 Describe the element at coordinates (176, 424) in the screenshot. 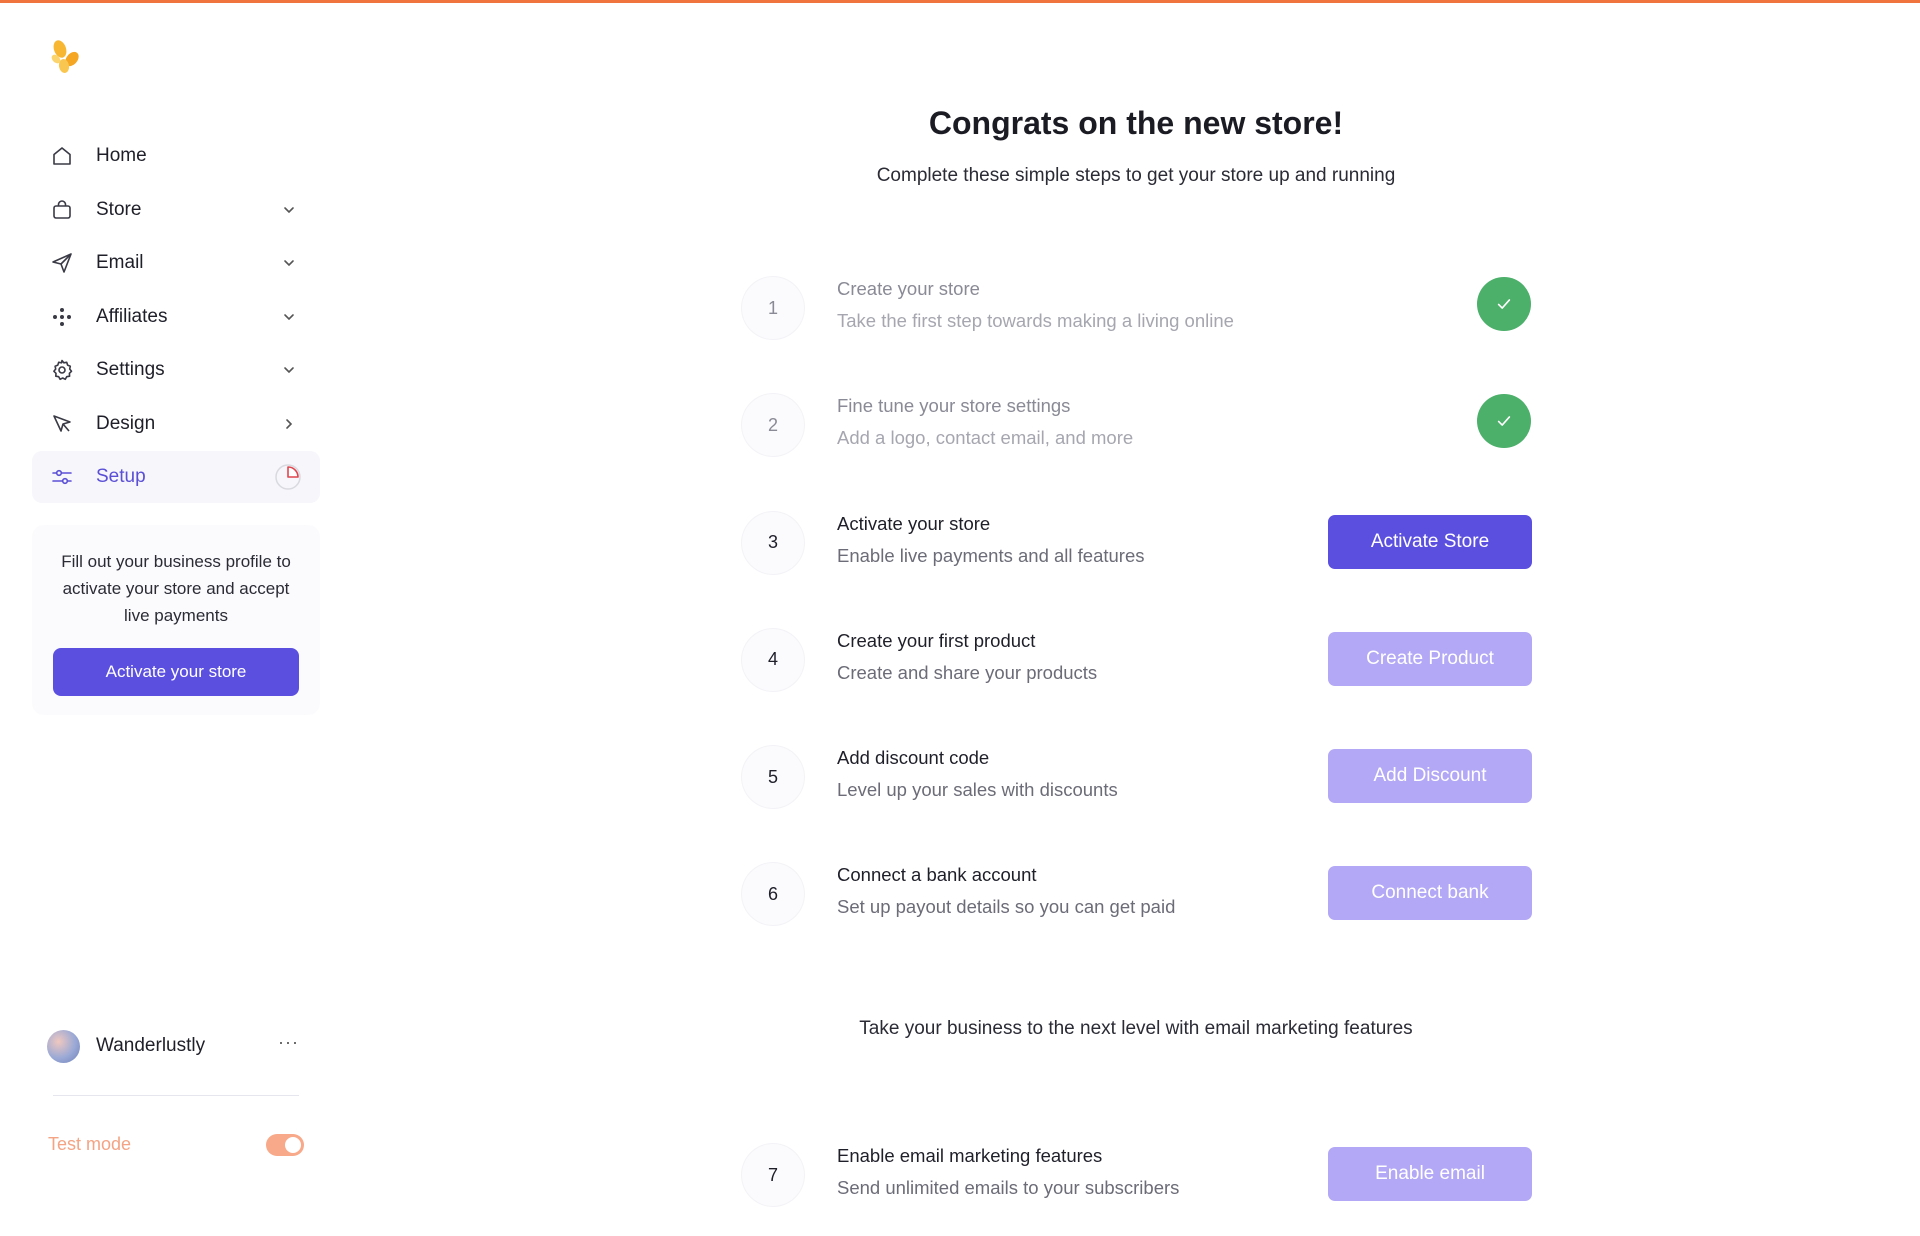

I see `sidebar-item-design: Design` at that location.